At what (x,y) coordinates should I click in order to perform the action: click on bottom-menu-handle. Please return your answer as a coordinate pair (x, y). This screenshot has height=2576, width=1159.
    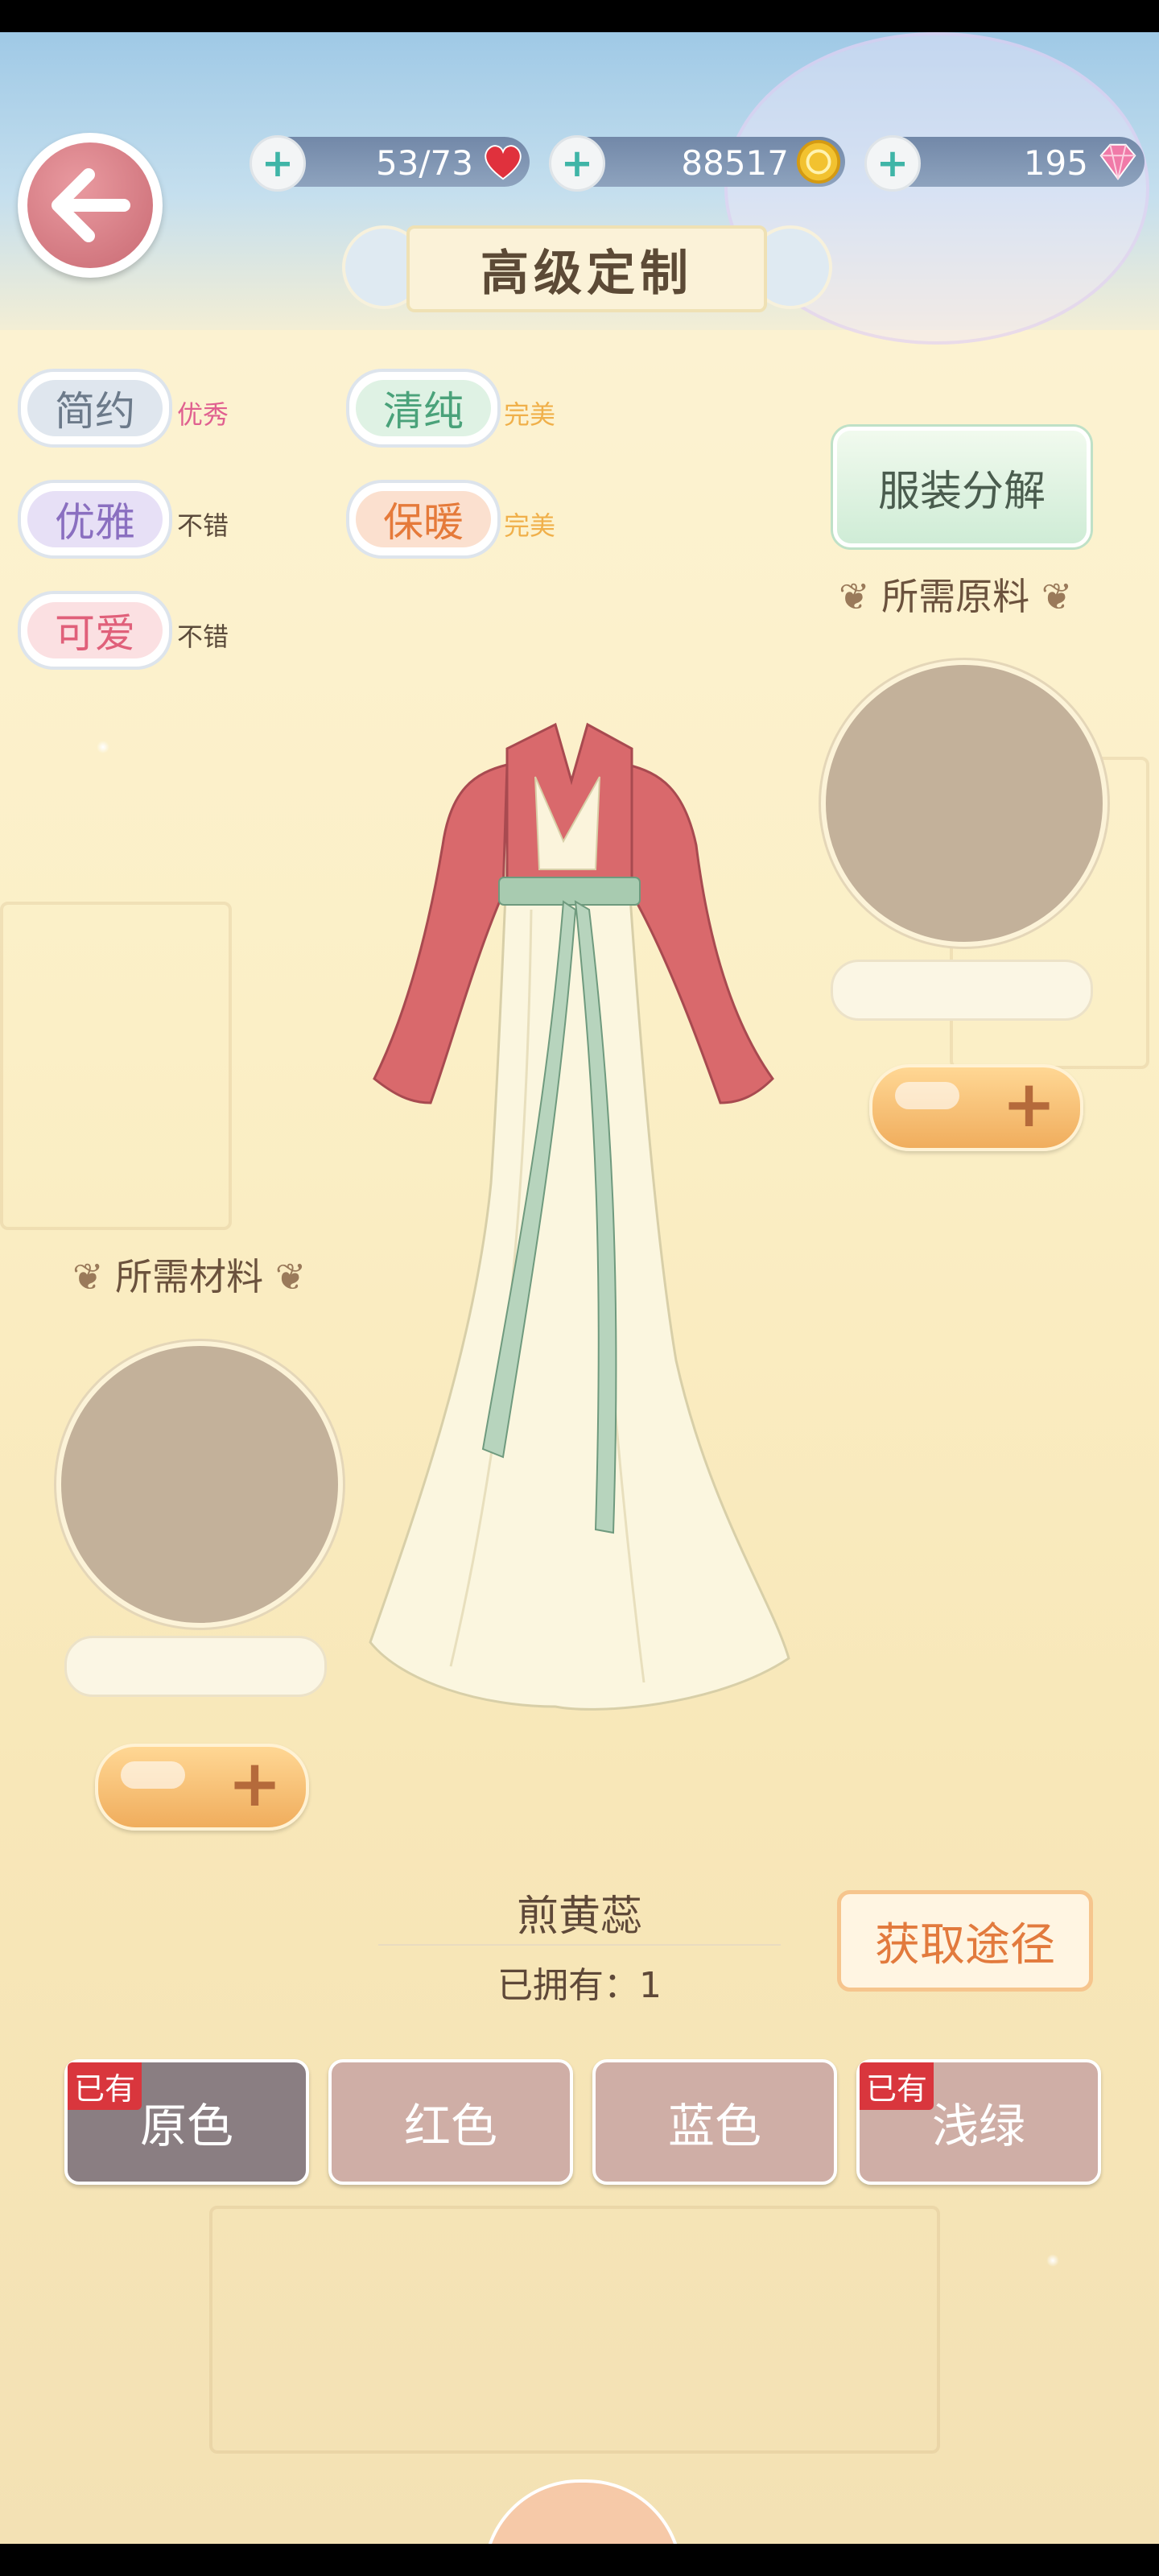
    Looking at the image, I should click on (583, 2511).